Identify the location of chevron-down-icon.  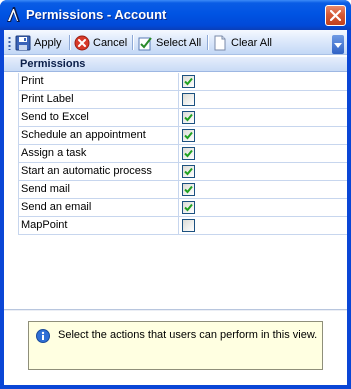
(338, 45).